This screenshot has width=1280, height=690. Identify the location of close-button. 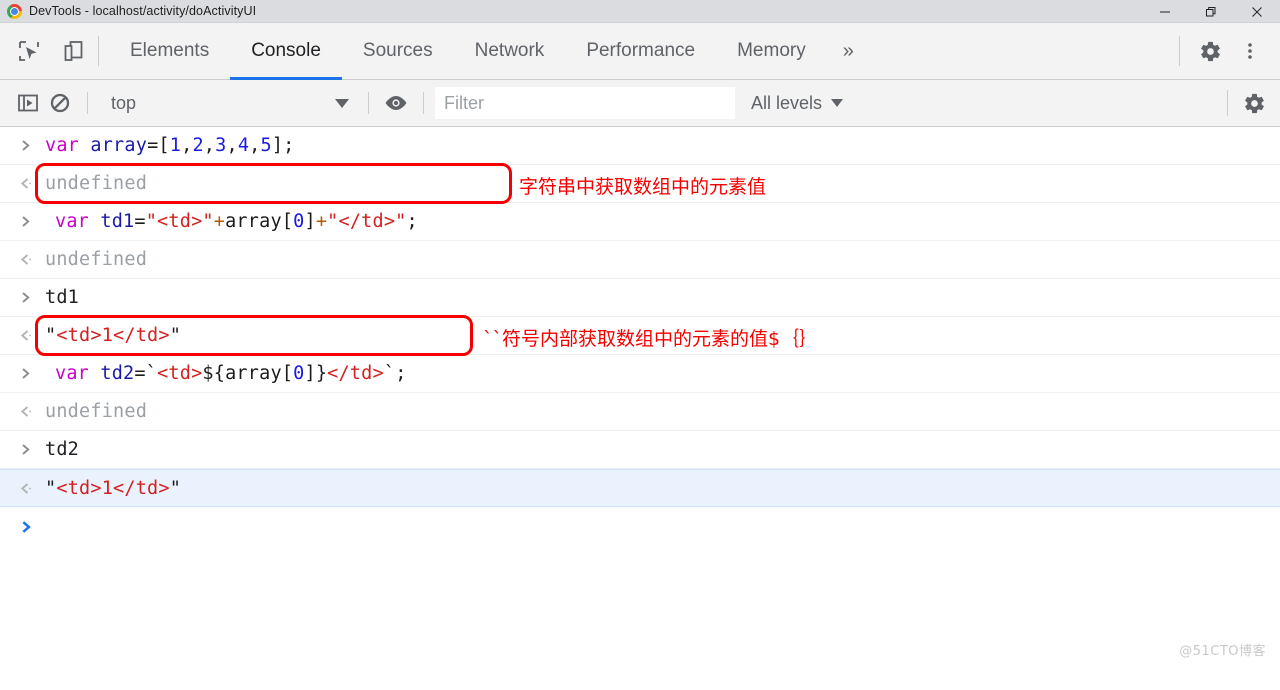
(1257, 11).